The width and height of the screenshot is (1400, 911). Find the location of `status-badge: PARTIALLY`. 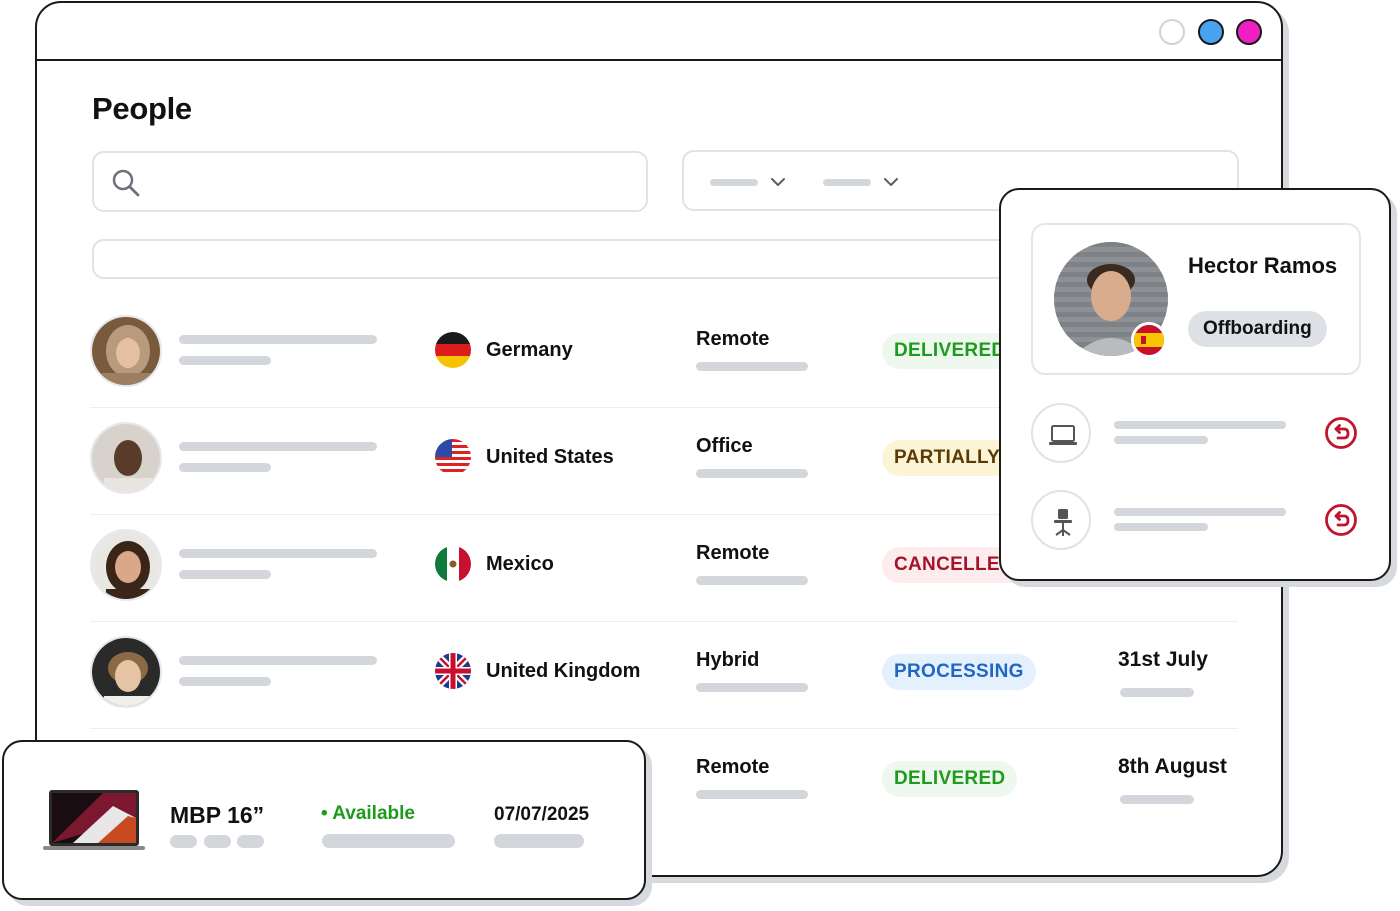

status-badge: PARTIALLY is located at coordinates (947, 458).